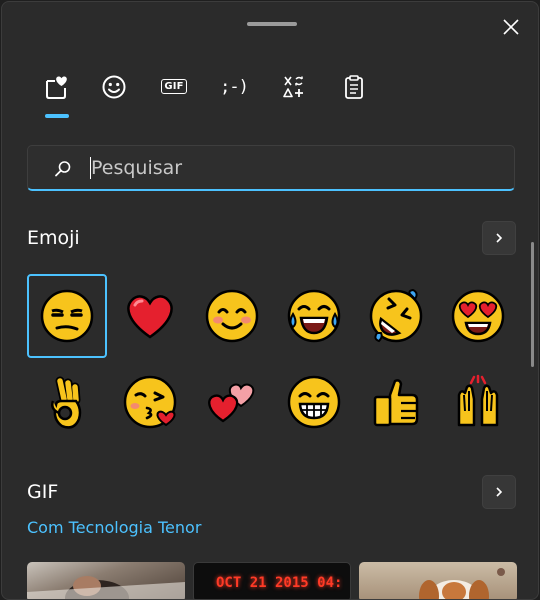 This screenshot has width=540, height=600. I want to click on tab-gif: GIF, so click(174, 94).